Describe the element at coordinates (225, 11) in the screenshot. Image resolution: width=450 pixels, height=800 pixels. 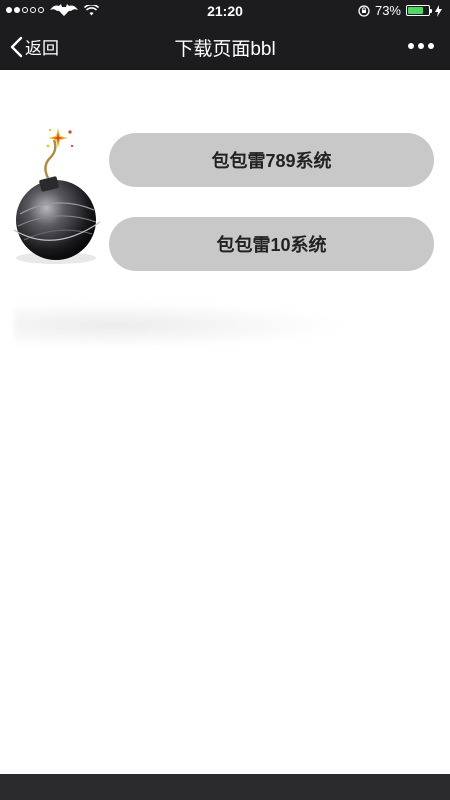
I see `status-bar: 21:20 73%` at that location.